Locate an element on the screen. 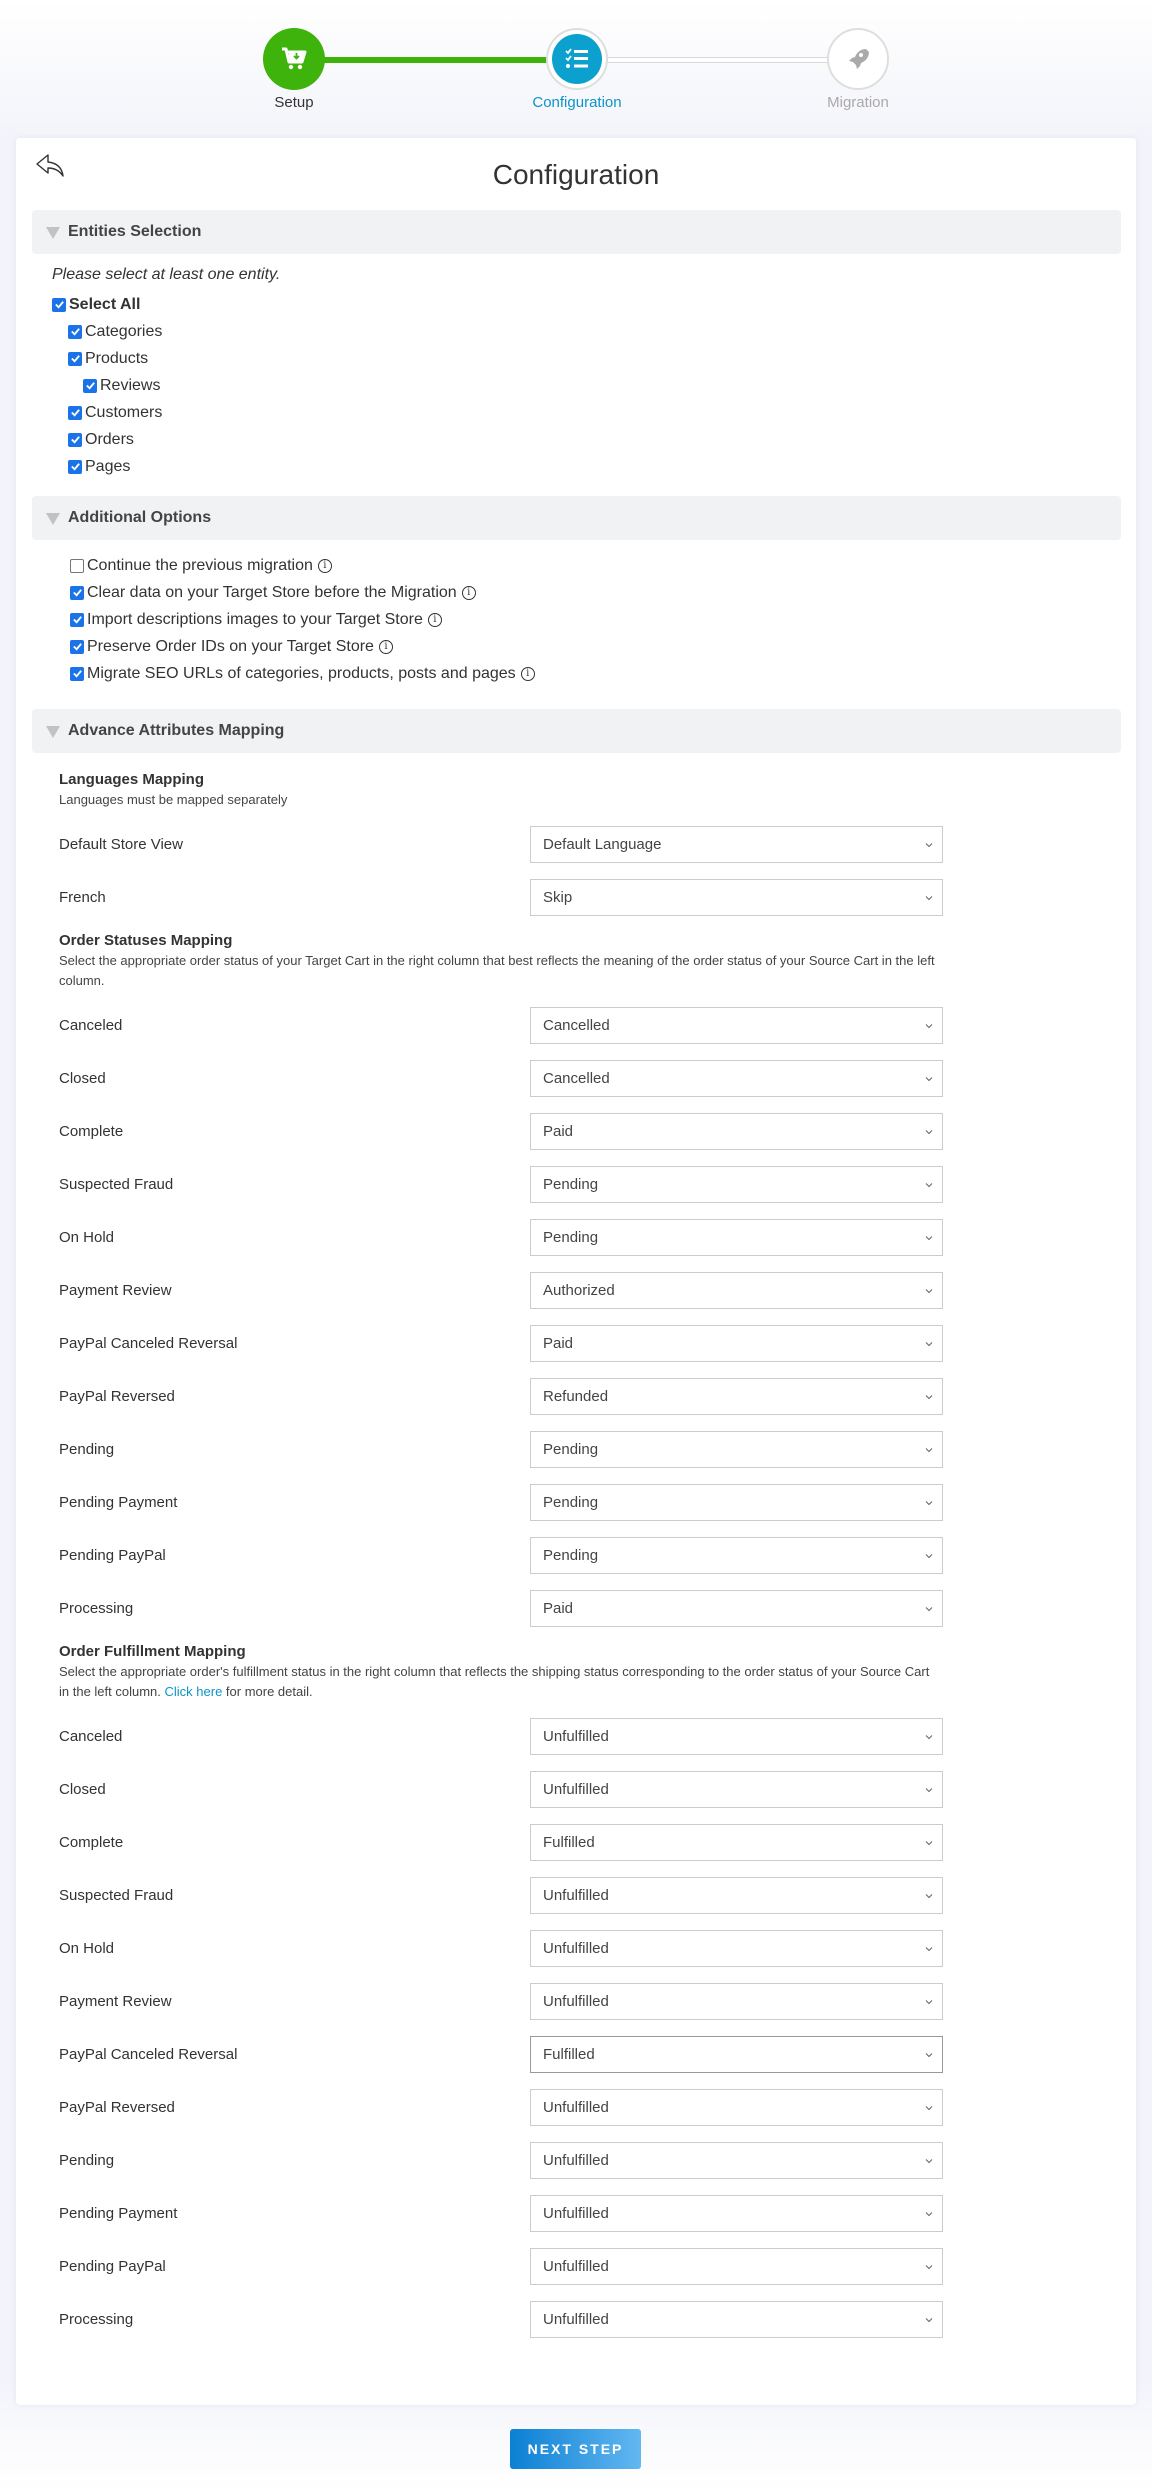 This screenshot has width=1152, height=2491. step-migration-circle is located at coordinates (858, 59).